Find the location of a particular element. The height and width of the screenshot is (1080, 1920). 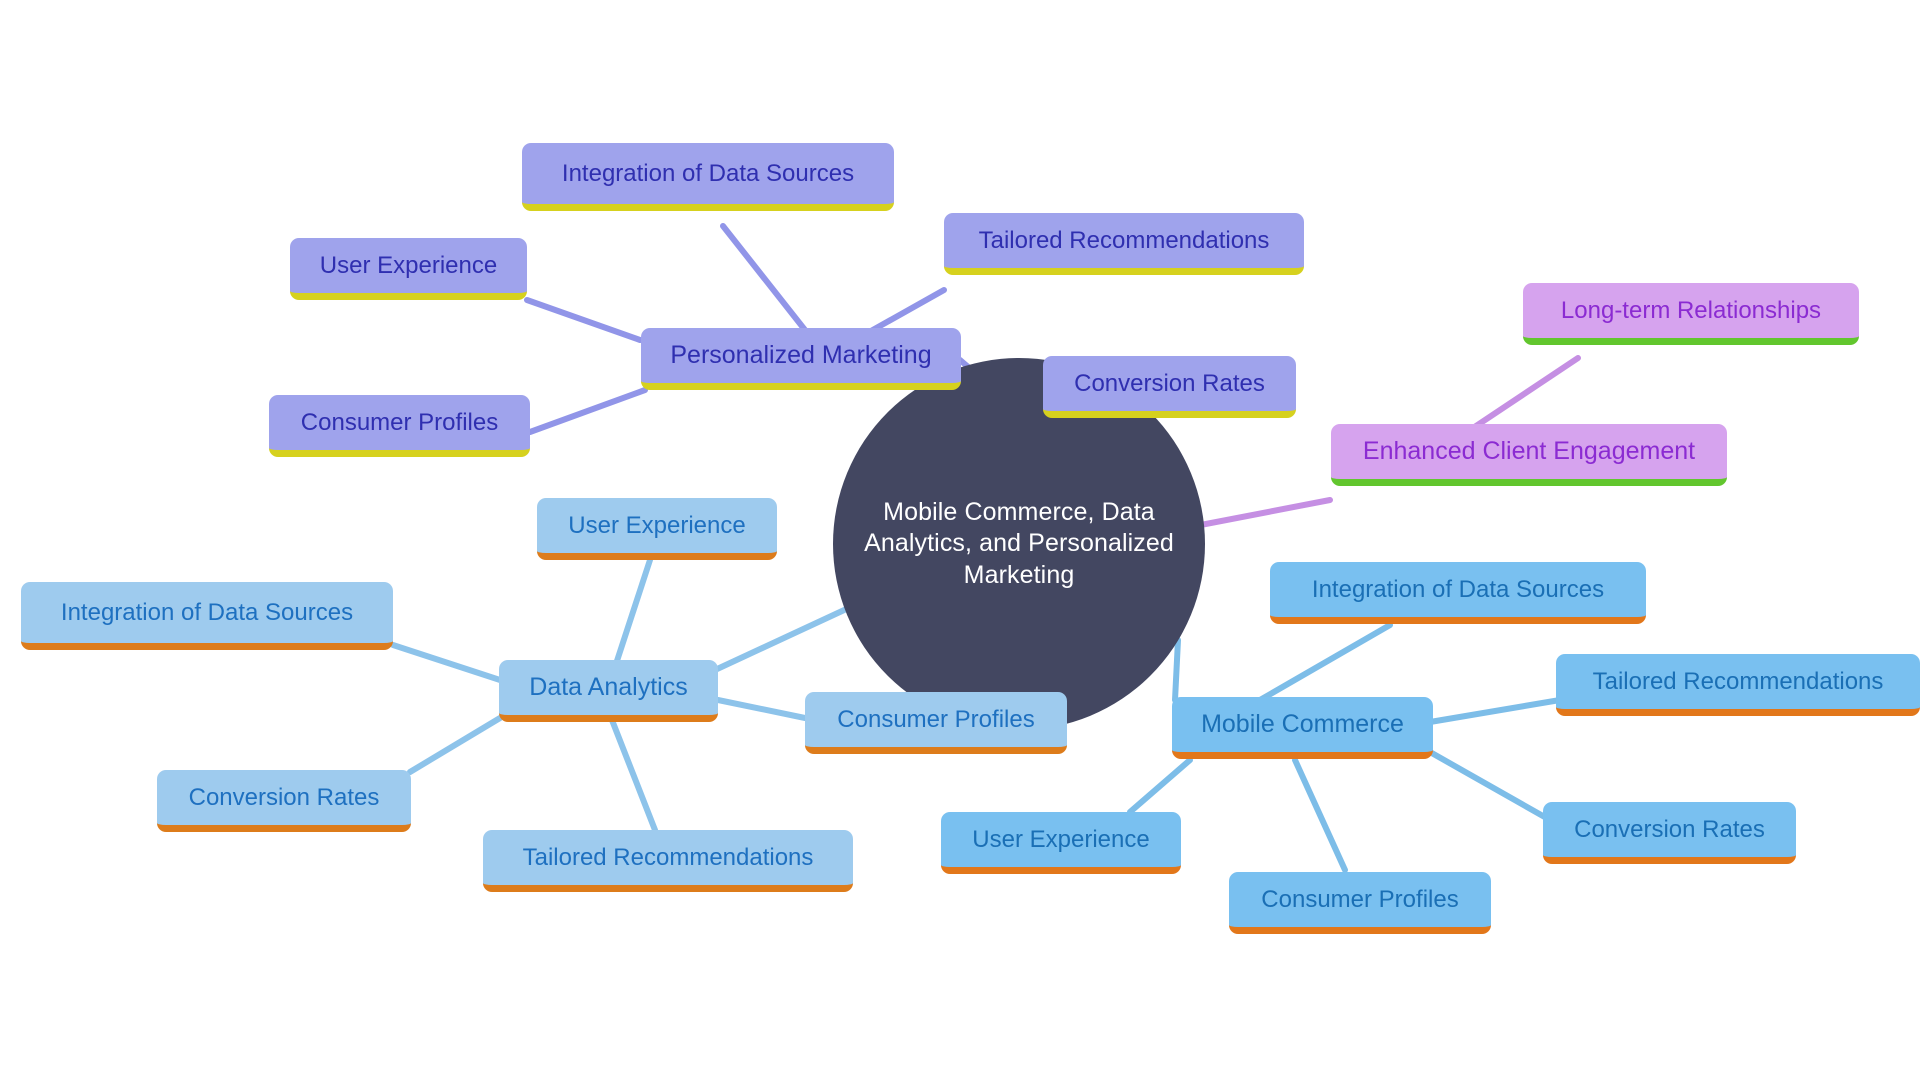

node-pm-conversion-rates: Conversion Rates is located at coordinates (1169, 387).